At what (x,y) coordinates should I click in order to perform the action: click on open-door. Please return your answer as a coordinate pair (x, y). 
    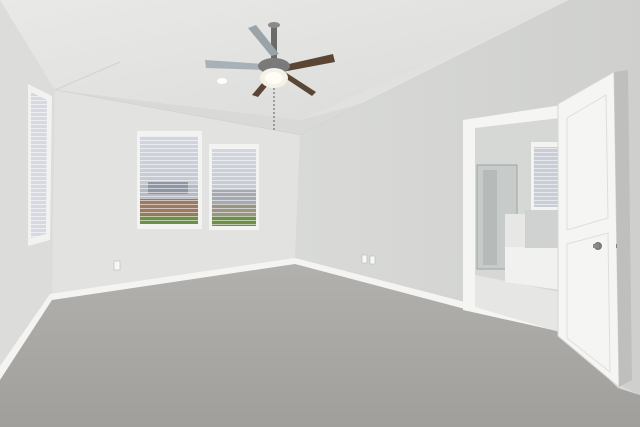
    Looking at the image, I should click on (594, 229).